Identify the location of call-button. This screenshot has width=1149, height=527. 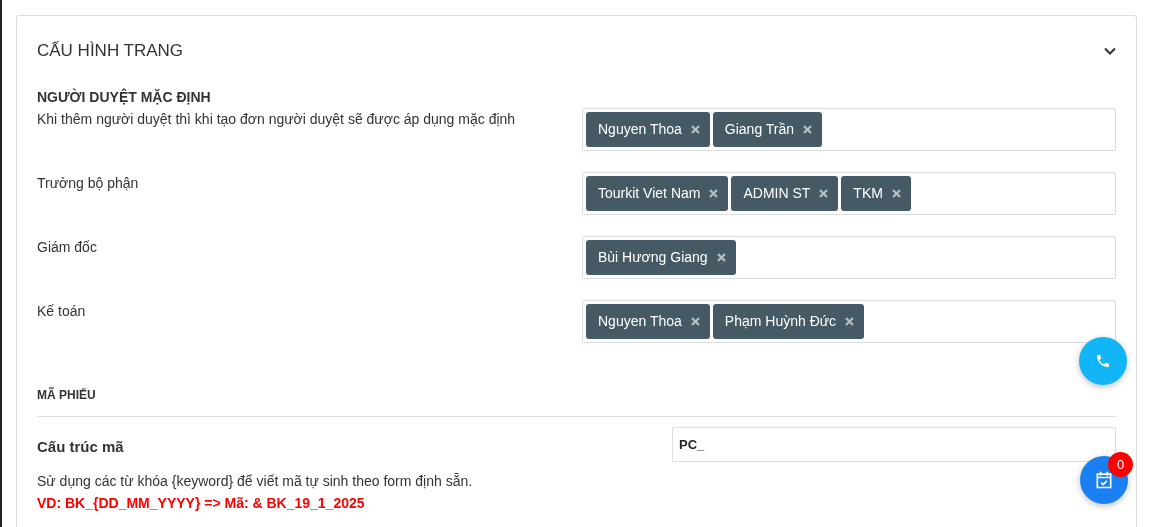
(1103, 361).